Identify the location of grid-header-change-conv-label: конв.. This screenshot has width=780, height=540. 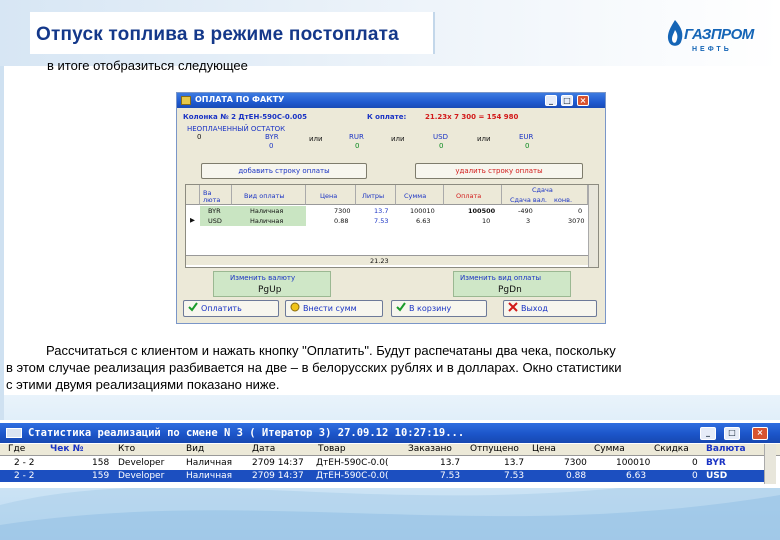
(563, 200).